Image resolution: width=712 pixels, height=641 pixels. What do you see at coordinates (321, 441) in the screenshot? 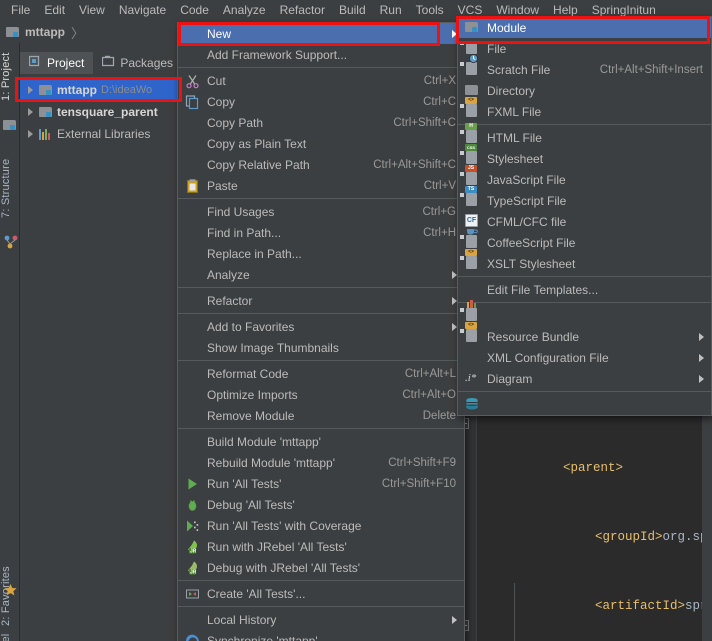
I see `menu-item-build-module: Build Module 'mttapp'` at bounding box center [321, 441].